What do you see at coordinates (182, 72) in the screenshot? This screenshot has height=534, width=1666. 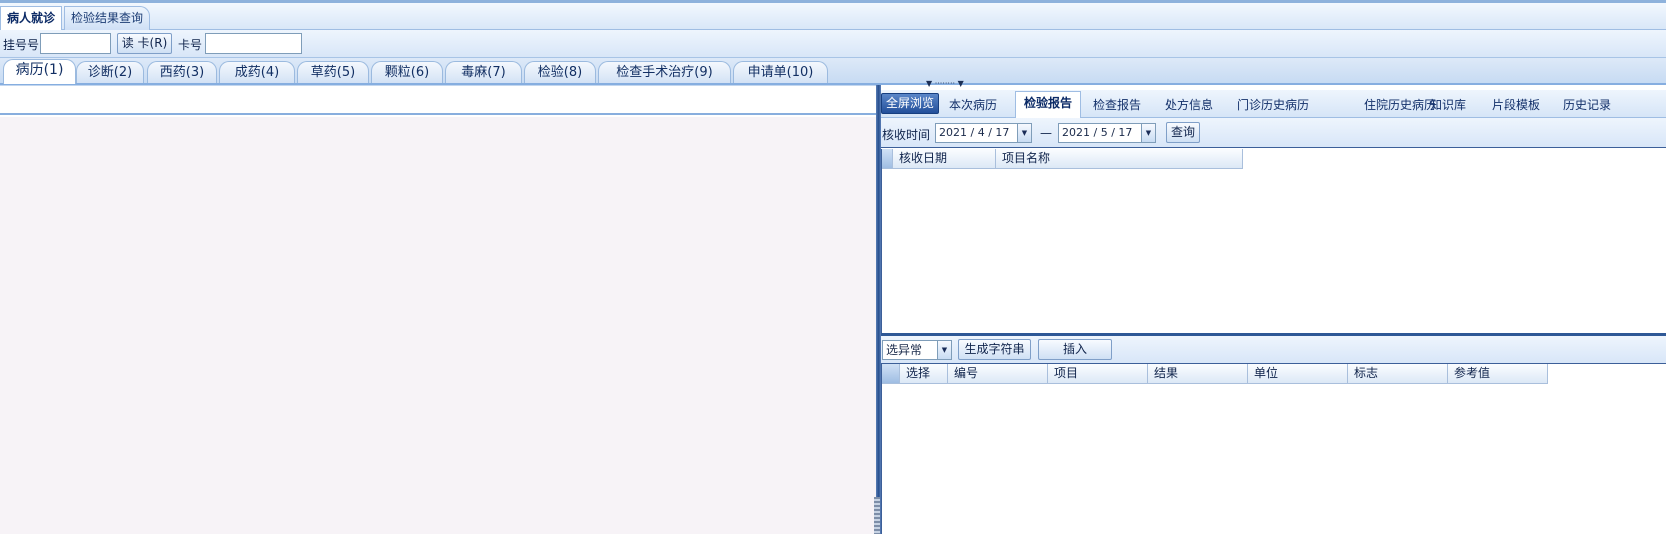 I see `tab-western-medicine: 西药(3)` at bounding box center [182, 72].